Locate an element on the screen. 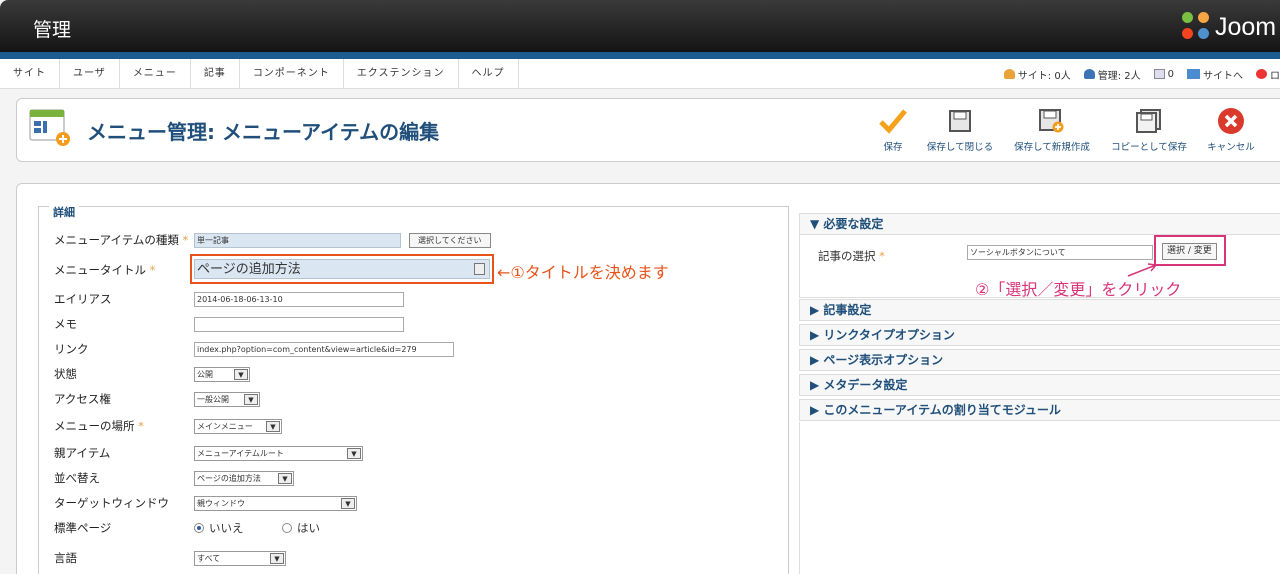 This screenshot has width=1280, height=574. language-select: すべて ▼ is located at coordinates (240, 558).